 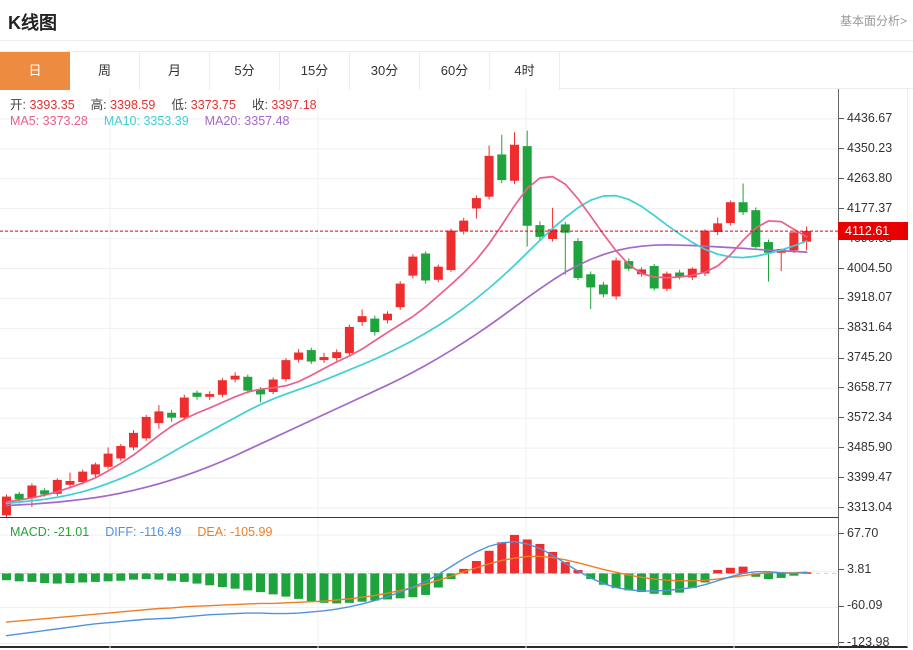 What do you see at coordinates (456, 20) in the screenshot?
I see `header: K线图 基本面分析>` at bounding box center [456, 20].